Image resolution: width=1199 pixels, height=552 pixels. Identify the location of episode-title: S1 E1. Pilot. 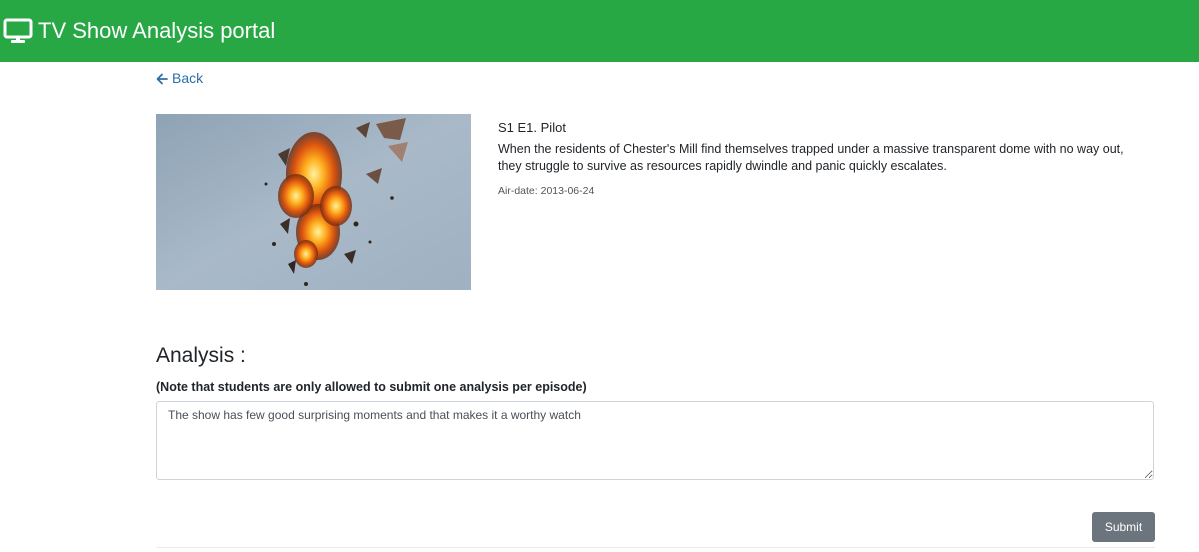
(532, 127).